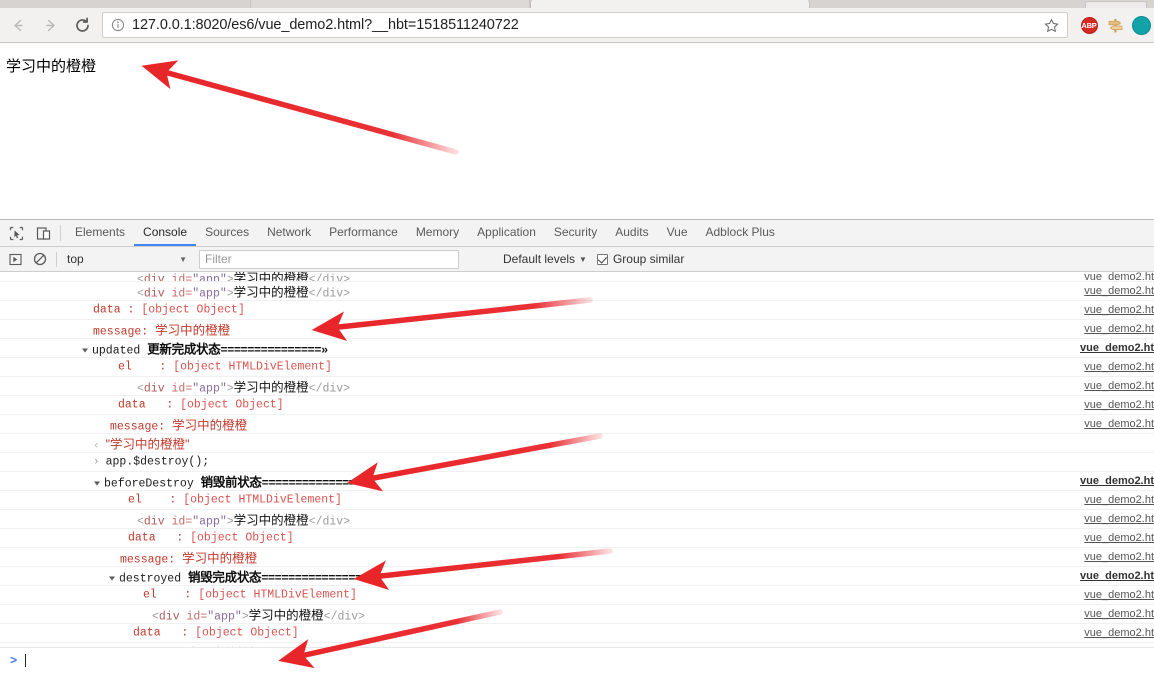 The width and height of the screenshot is (1154, 693). I want to click on group-similar-checkbox: Group similar, so click(640, 259).